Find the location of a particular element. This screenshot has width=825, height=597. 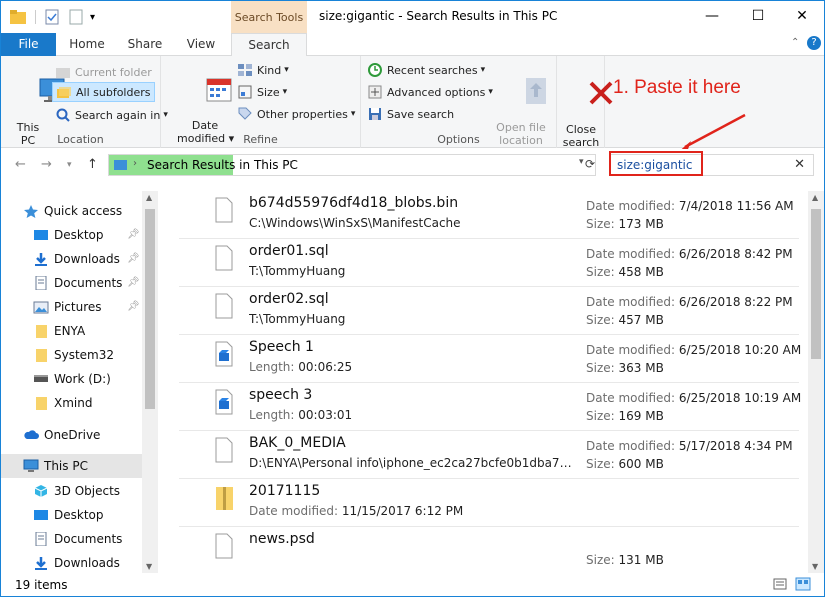

close-icon is located at coordinates (601, 93).